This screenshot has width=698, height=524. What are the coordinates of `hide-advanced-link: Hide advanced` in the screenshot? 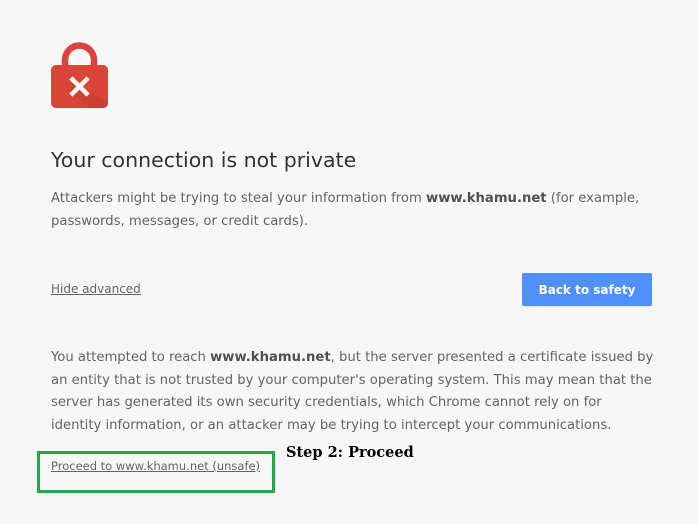 It's located at (96, 289).